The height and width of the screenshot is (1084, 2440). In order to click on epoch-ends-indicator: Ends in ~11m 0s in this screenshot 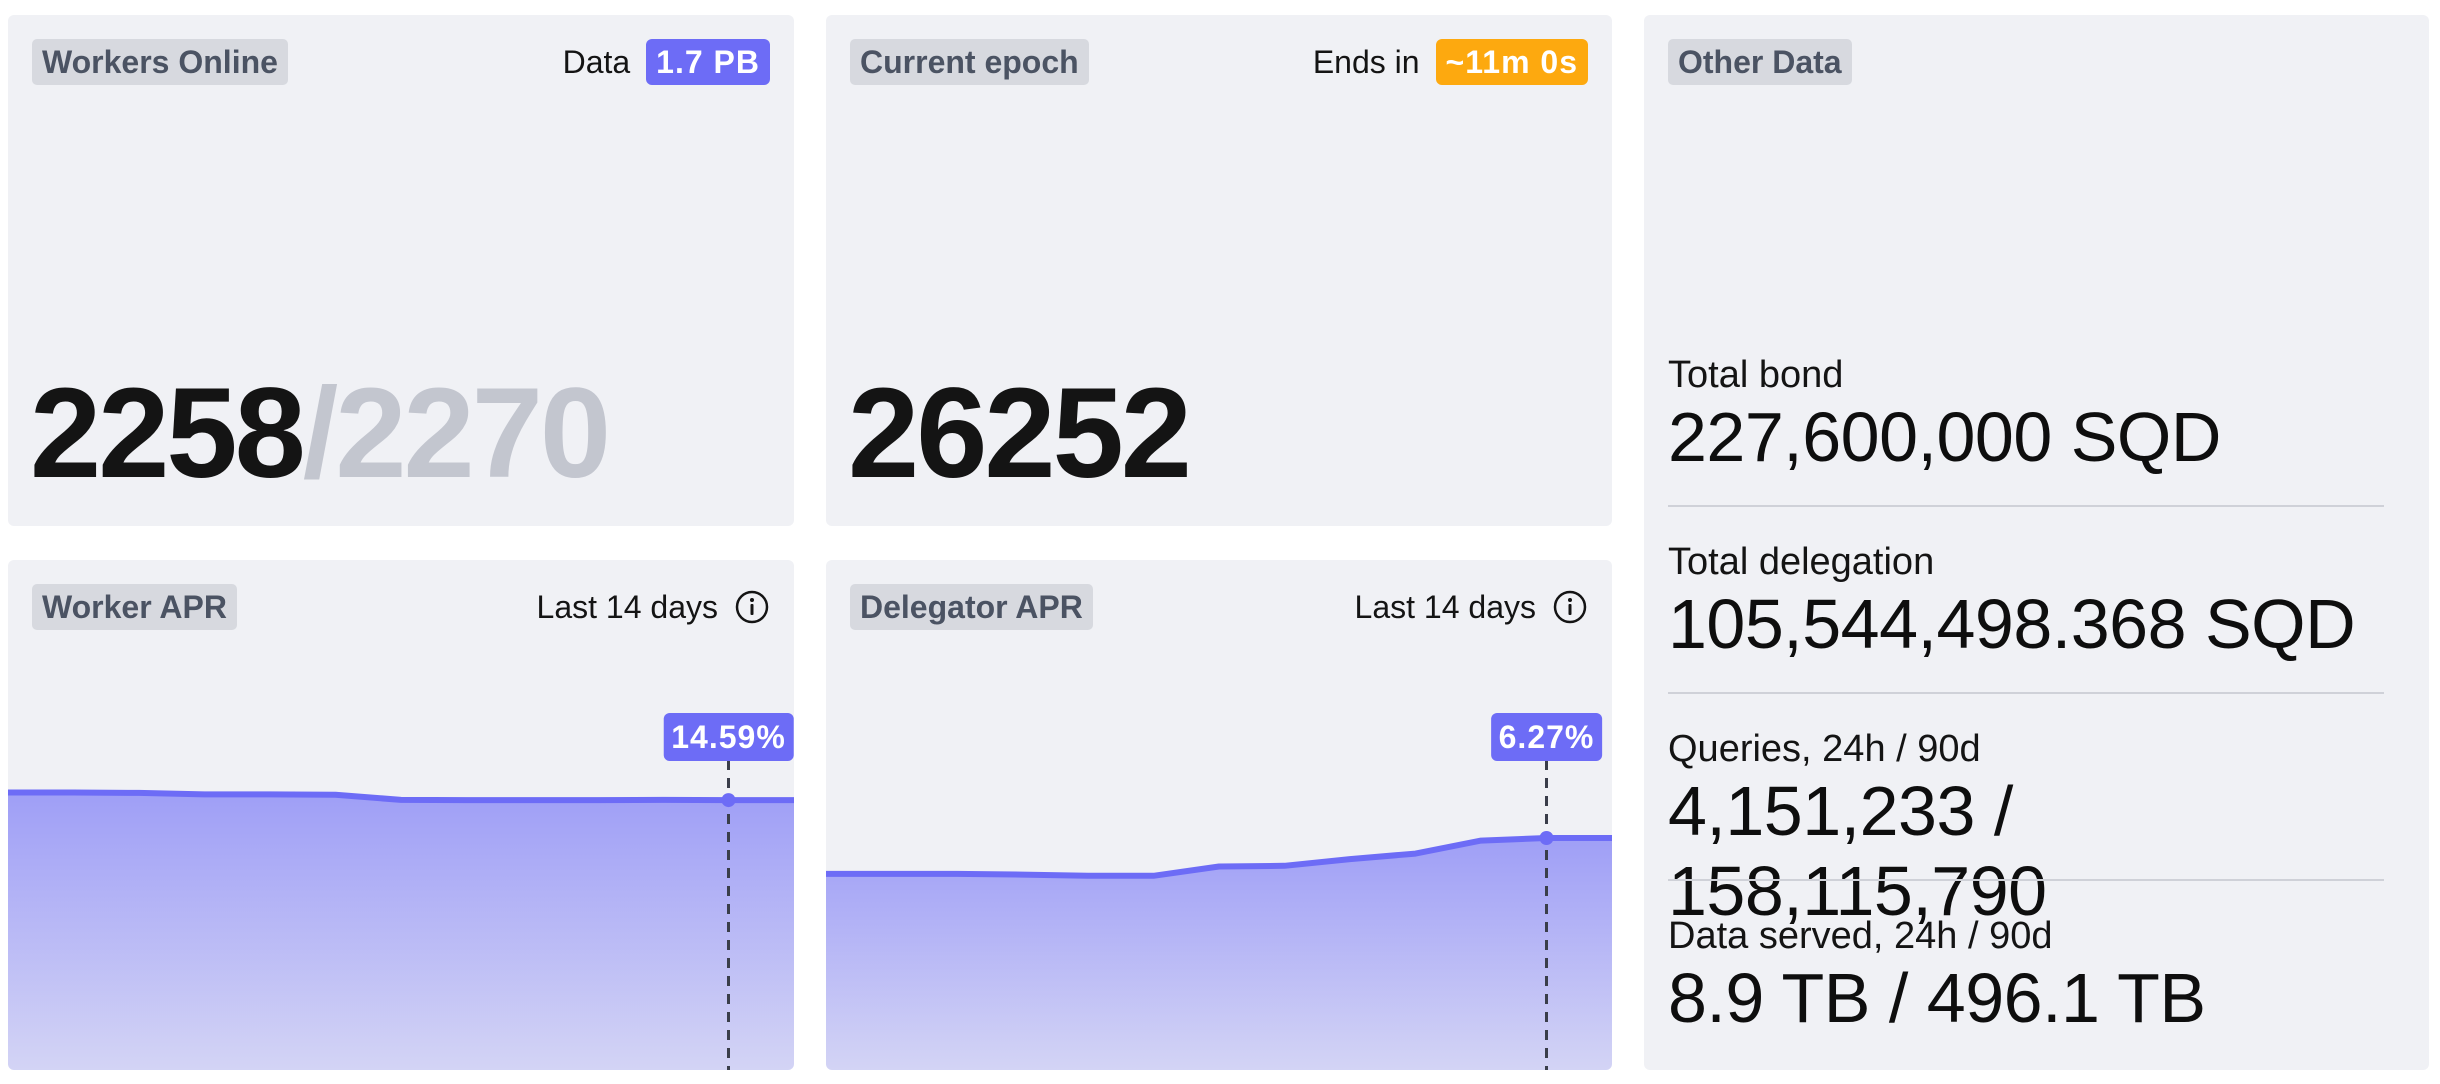, I will do `click(1450, 62)`.